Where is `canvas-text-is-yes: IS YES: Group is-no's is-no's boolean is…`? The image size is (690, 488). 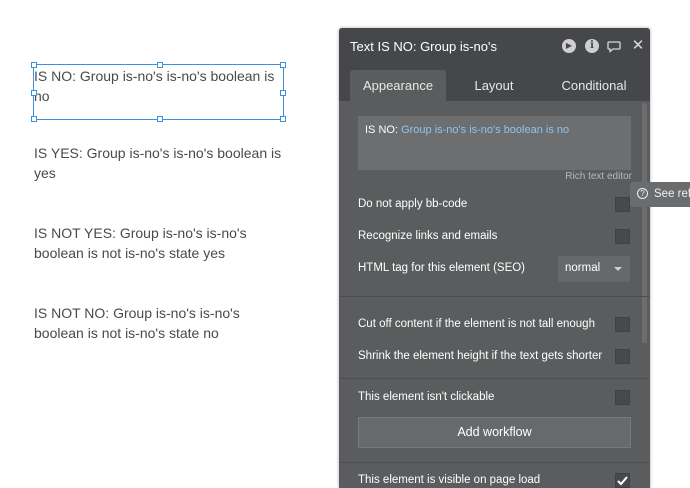
canvas-text-is-yes: IS YES: Group is-no's is-no's boolean is… is located at coordinates (159, 163).